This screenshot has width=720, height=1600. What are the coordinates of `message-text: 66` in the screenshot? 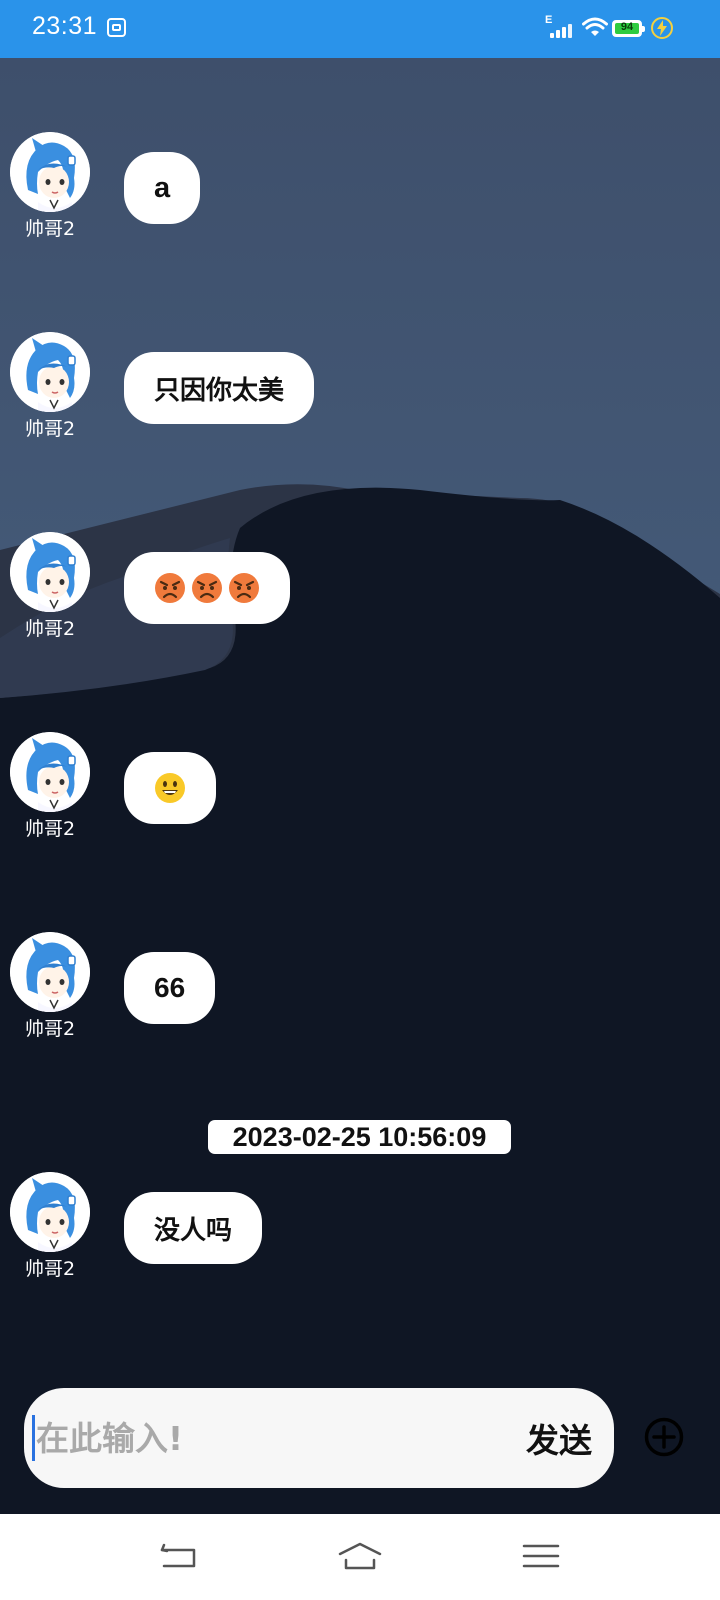 It's located at (170, 987).